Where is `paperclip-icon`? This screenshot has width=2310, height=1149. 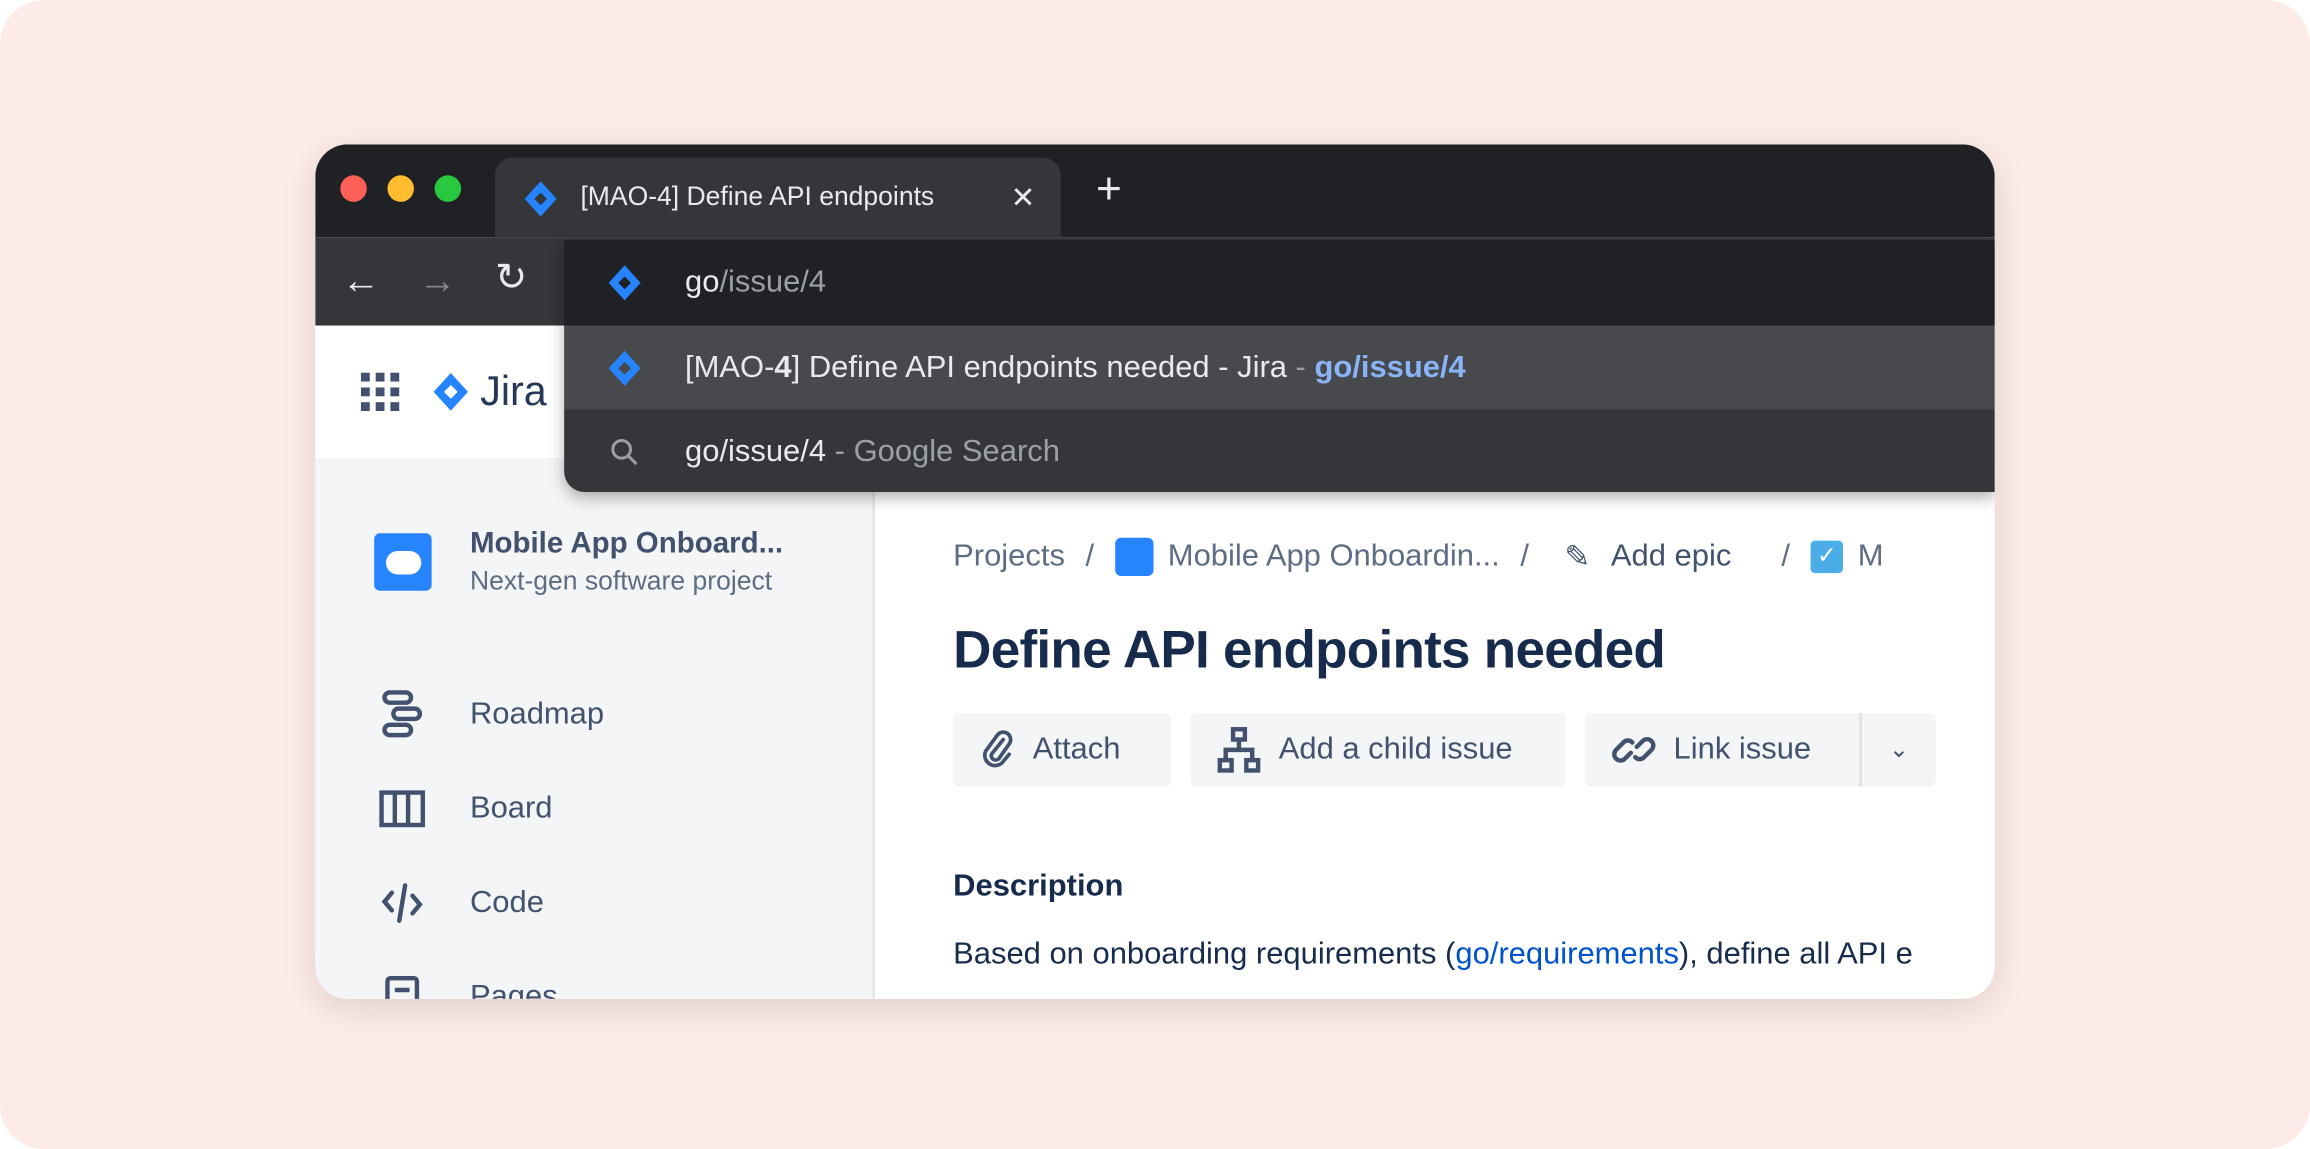 paperclip-icon is located at coordinates (998, 749).